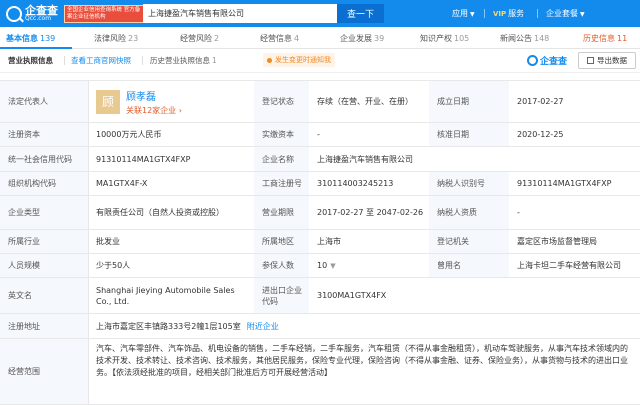  I want to click on table-row: 人员规模 少于50人 参保人数 10 ▼ 曾用名 上海卡坦二手车经营有限公司, so click(320, 266).